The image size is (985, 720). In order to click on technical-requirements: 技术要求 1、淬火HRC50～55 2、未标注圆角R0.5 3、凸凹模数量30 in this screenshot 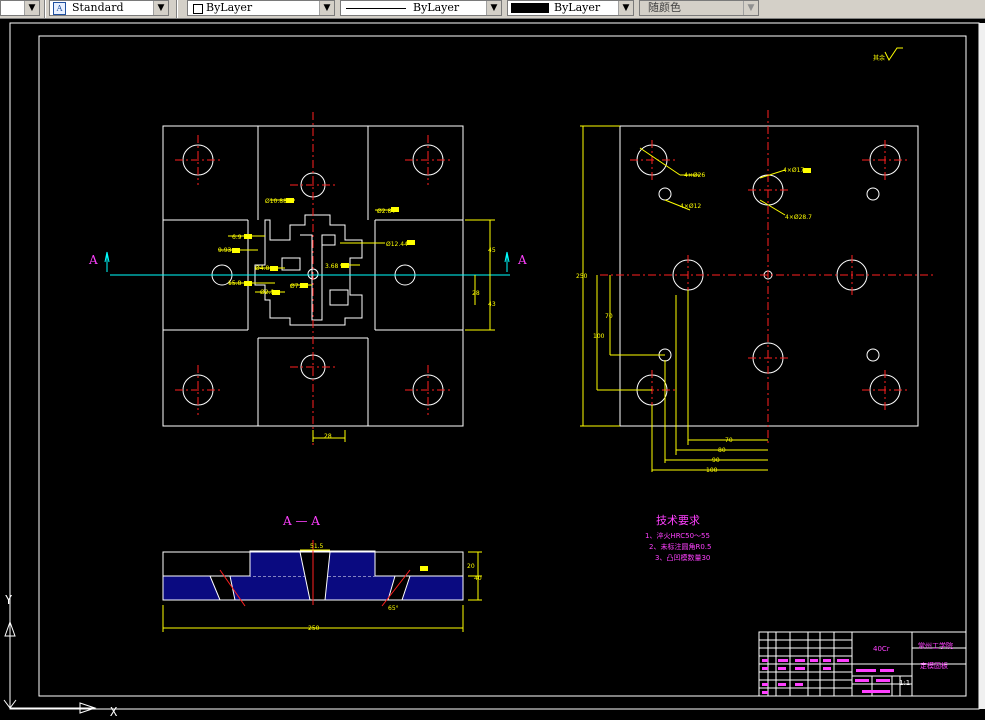, I will do `click(678, 538)`.